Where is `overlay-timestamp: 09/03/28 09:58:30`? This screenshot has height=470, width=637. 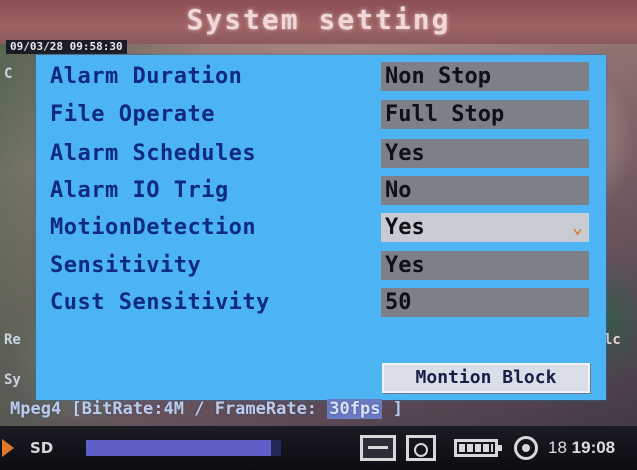
overlay-timestamp: 09/03/28 09:58:30 is located at coordinates (66, 47).